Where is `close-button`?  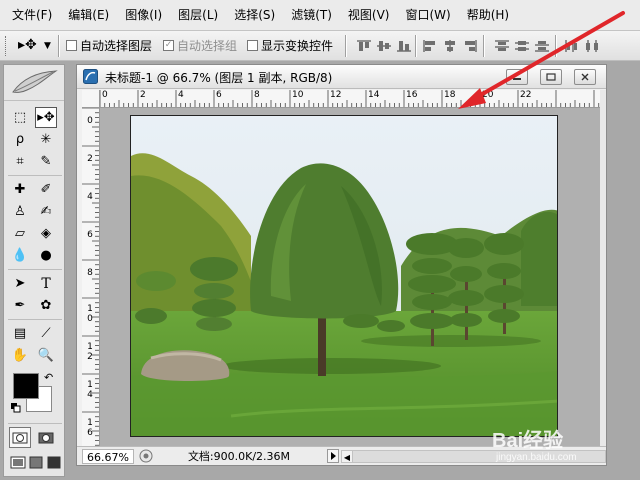 close-button is located at coordinates (585, 77).